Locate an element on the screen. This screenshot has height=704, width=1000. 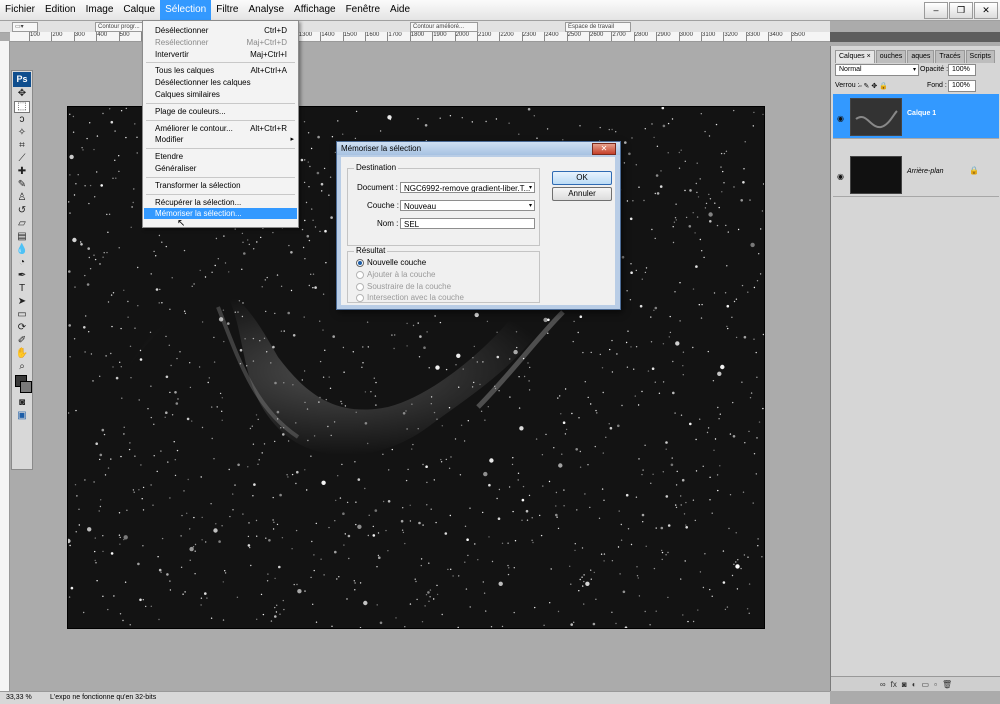
stamp-tool-icon: ♙ is located at coordinates (22, 198).